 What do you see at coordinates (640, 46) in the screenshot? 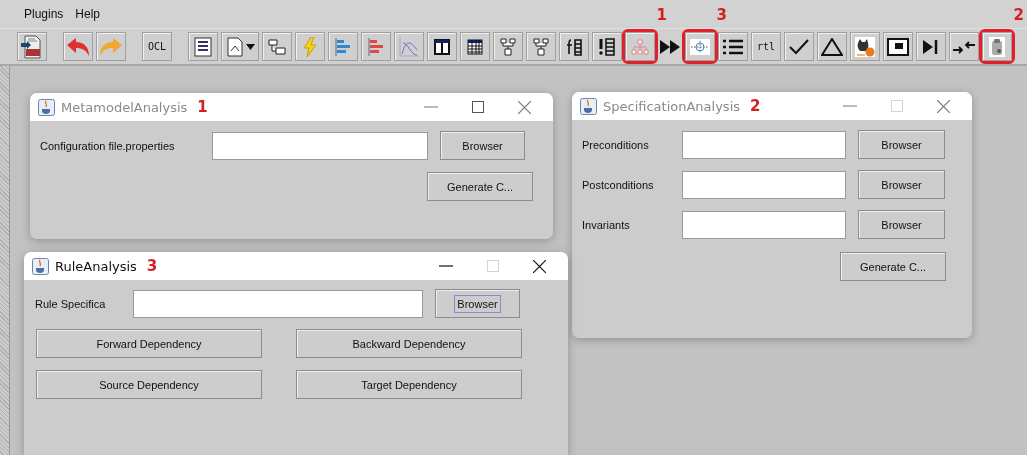
I see `org-chart-icon` at bounding box center [640, 46].